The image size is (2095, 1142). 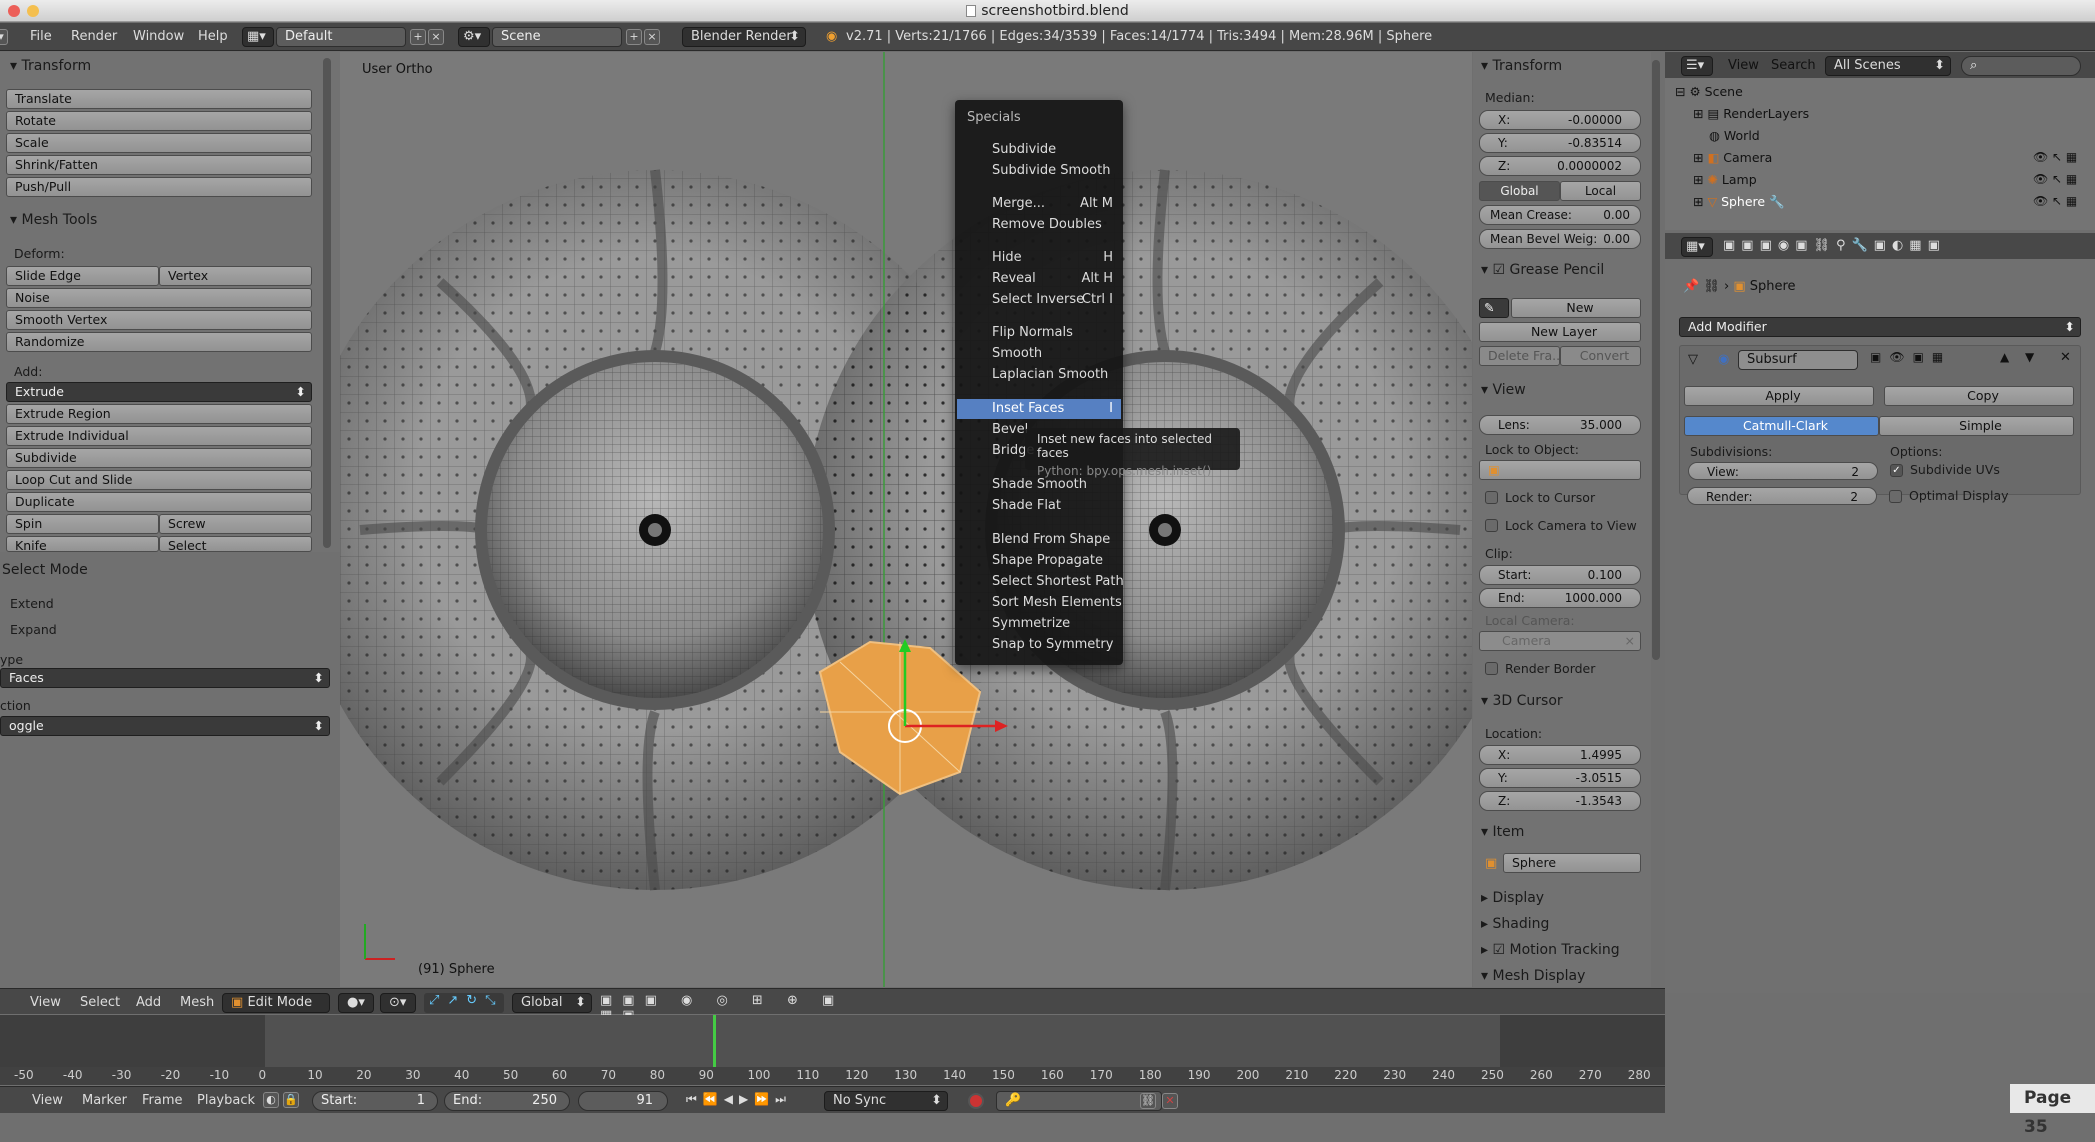 What do you see at coordinates (159, 121) in the screenshot?
I see `rotate-button: Rotate` at bounding box center [159, 121].